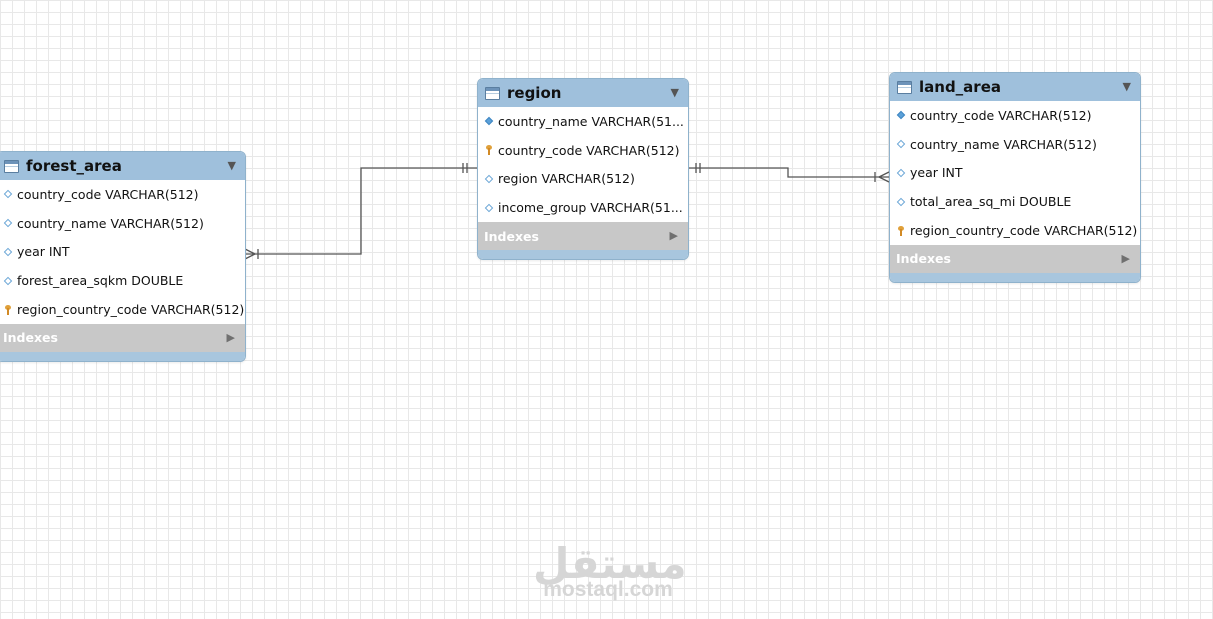 This screenshot has height=619, width=1213. Describe the element at coordinates (1015, 87) in the screenshot. I see `table-header: land_area ▼` at that location.